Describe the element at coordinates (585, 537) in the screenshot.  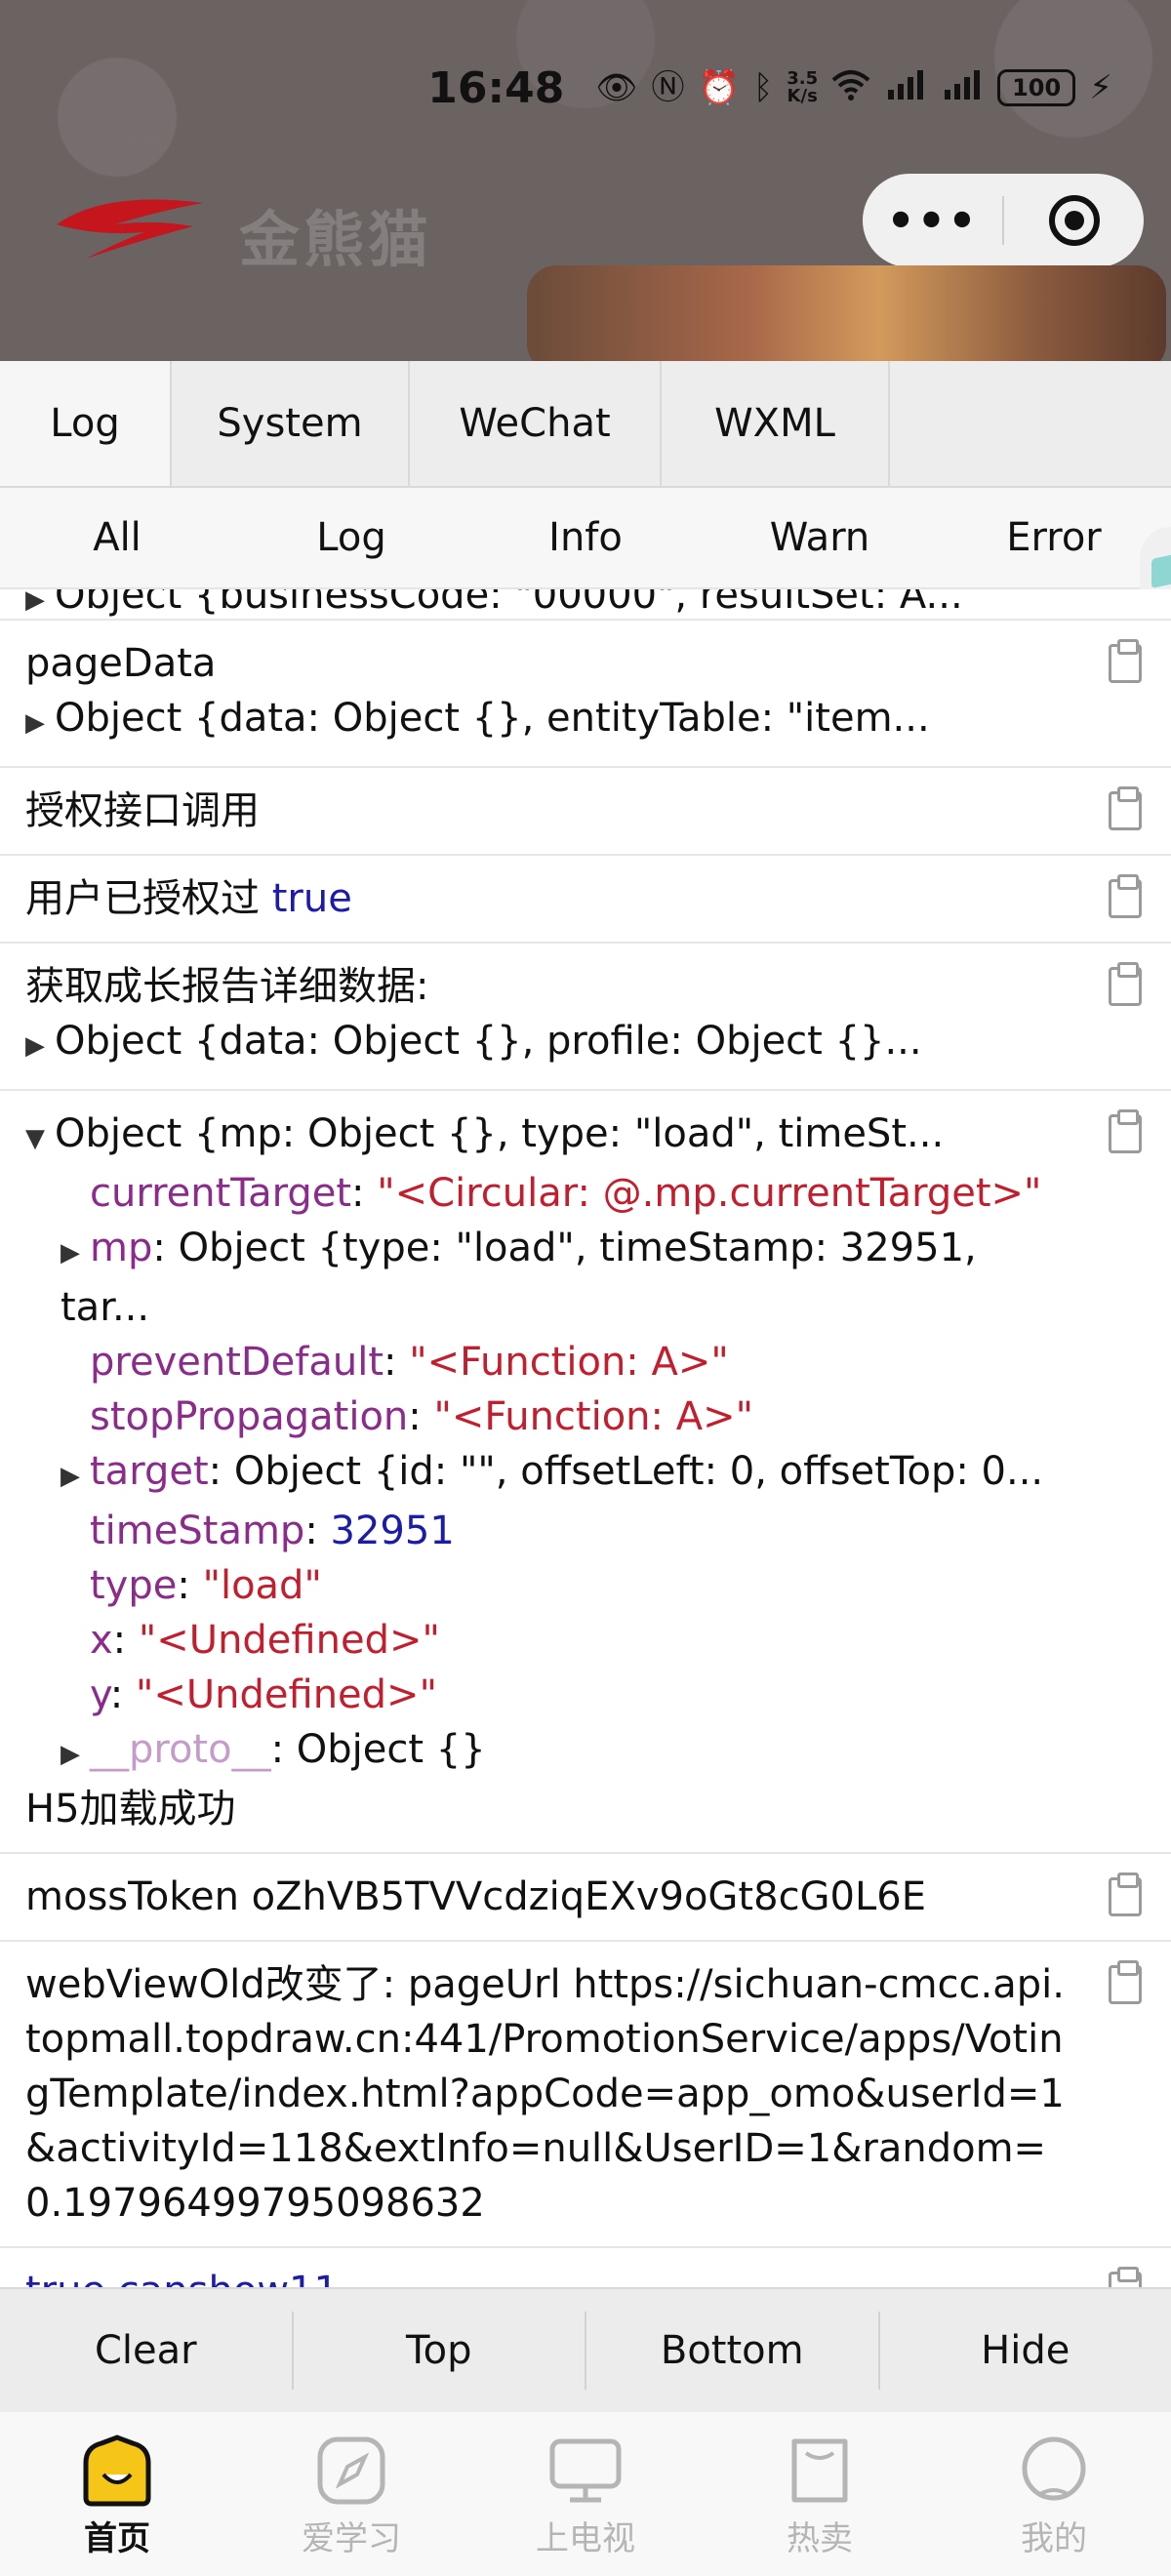
I see `filter-info: Info` at that location.